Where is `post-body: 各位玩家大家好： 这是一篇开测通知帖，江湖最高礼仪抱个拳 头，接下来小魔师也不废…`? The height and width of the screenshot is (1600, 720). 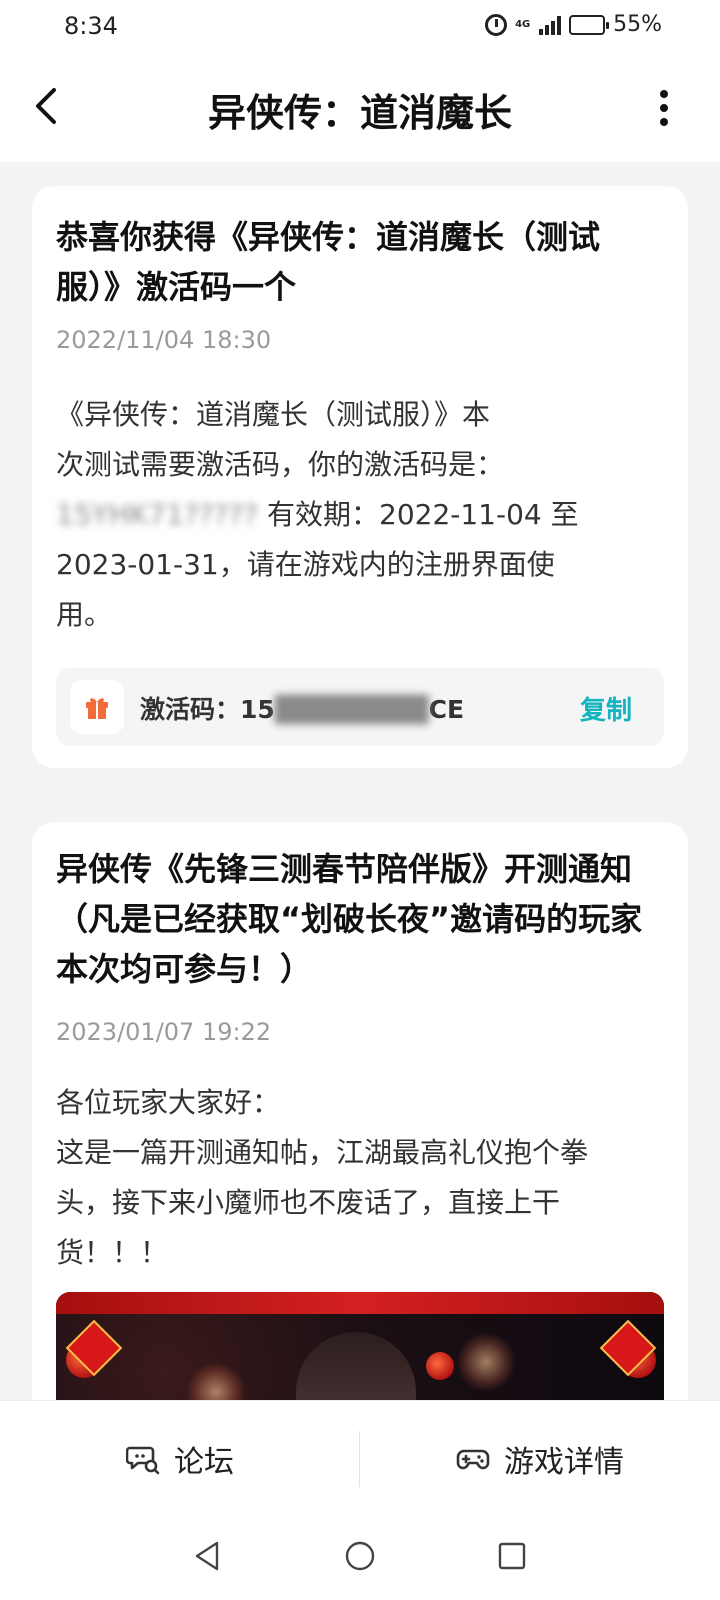 post-body: 各位玩家大家好： 这是一篇开测通知帖，江湖最高礼仪抱个拳 头，接下来小魔师也不废… is located at coordinates (360, 1178).